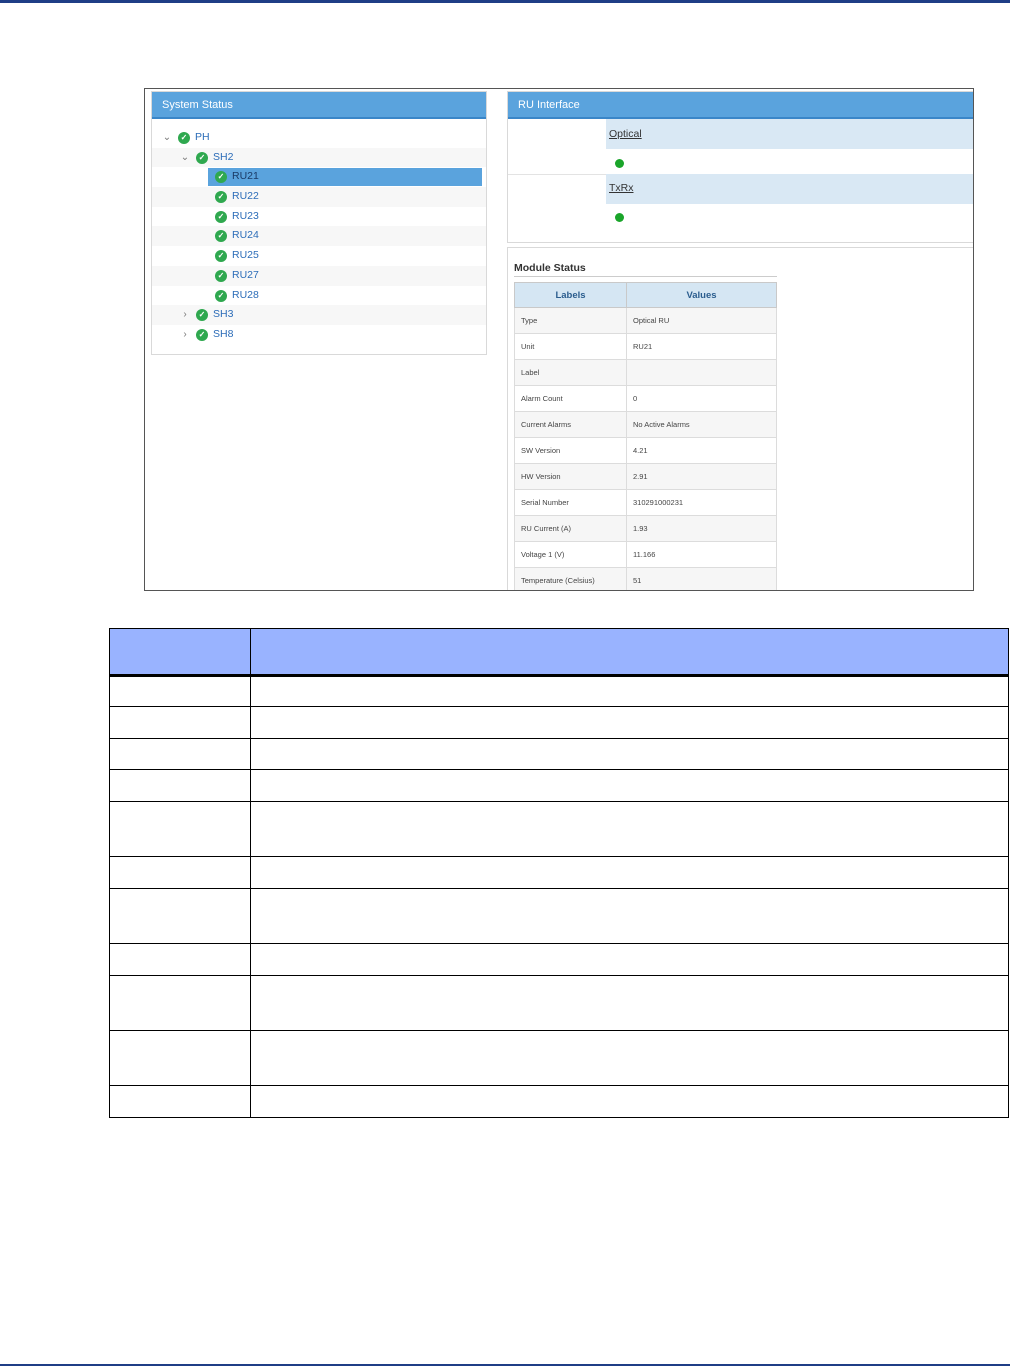  I want to click on tree-node-label: PH, so click(202, 137).